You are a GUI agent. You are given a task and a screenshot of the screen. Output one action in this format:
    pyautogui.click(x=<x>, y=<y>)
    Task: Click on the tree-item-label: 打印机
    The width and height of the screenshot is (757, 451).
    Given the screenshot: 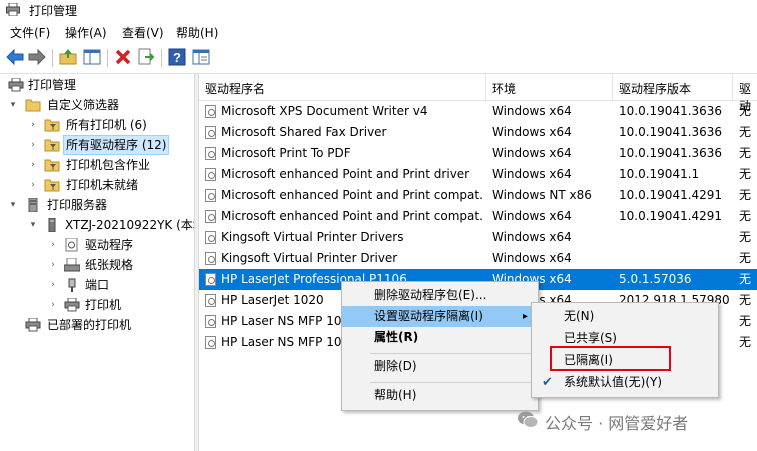 What is the action you would take?
    pyautogui.click(x=103, y=305)
    